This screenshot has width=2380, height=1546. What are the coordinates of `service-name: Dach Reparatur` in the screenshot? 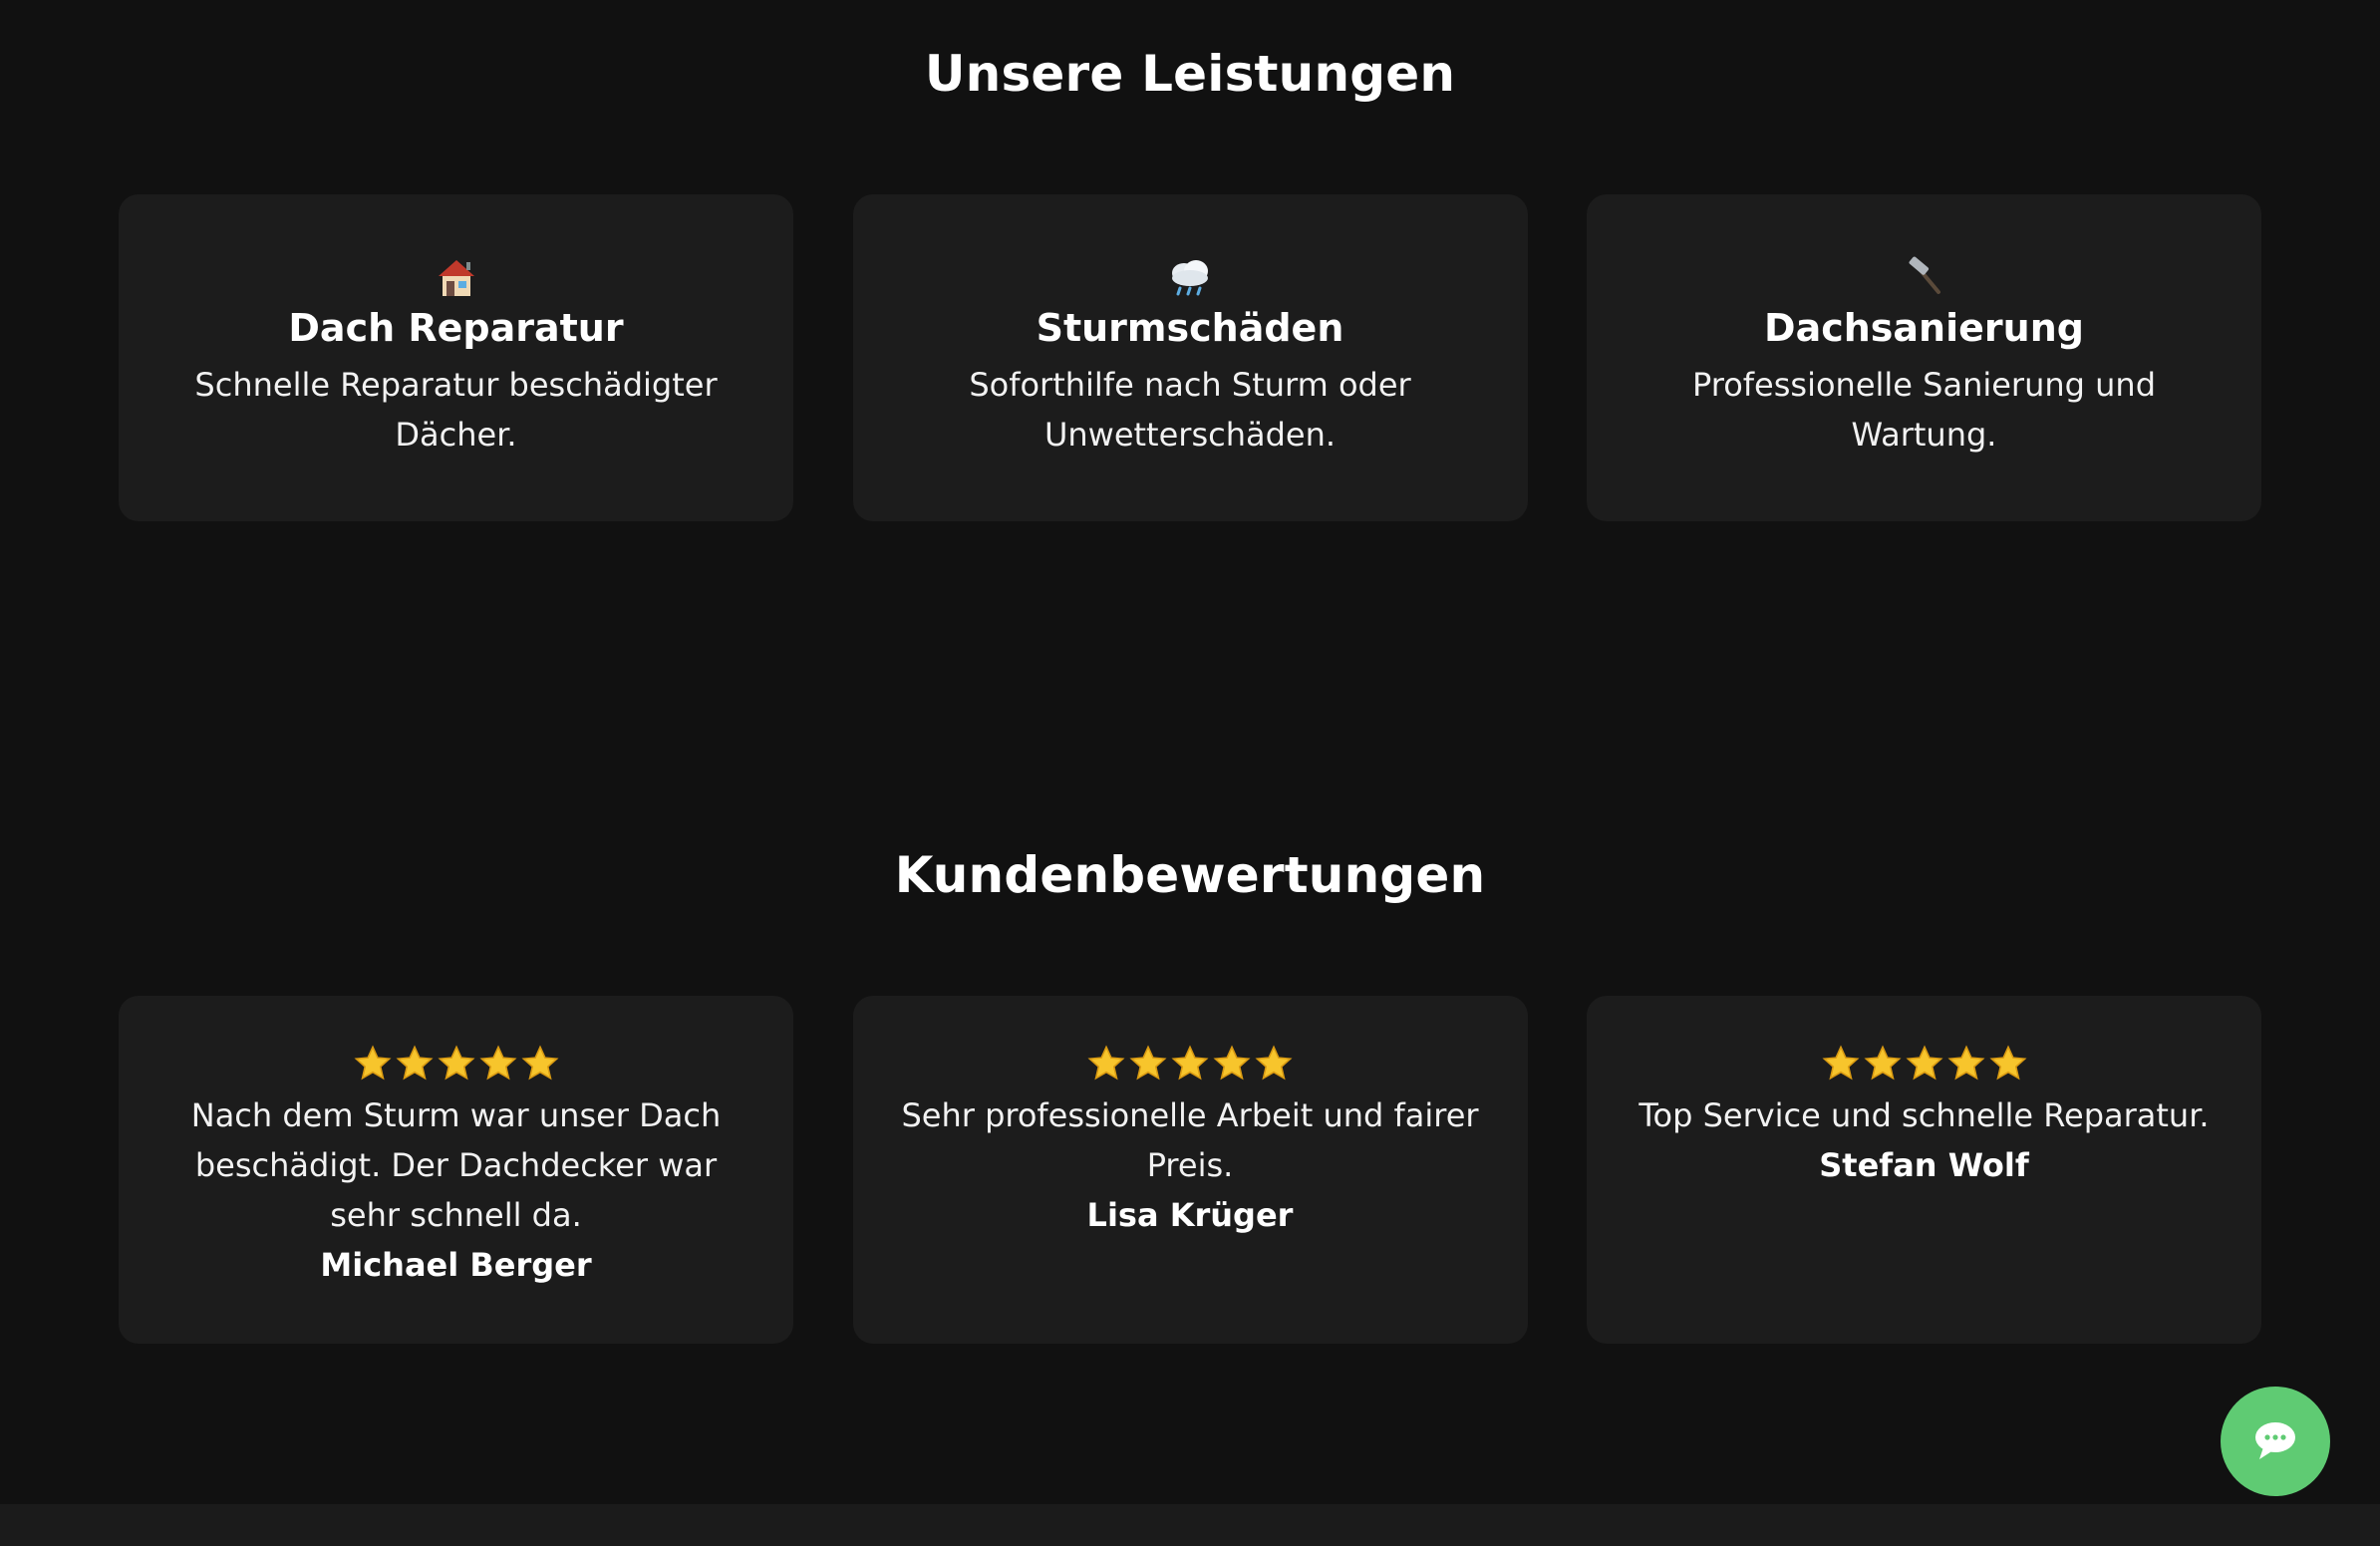 It's located at (456, 328).